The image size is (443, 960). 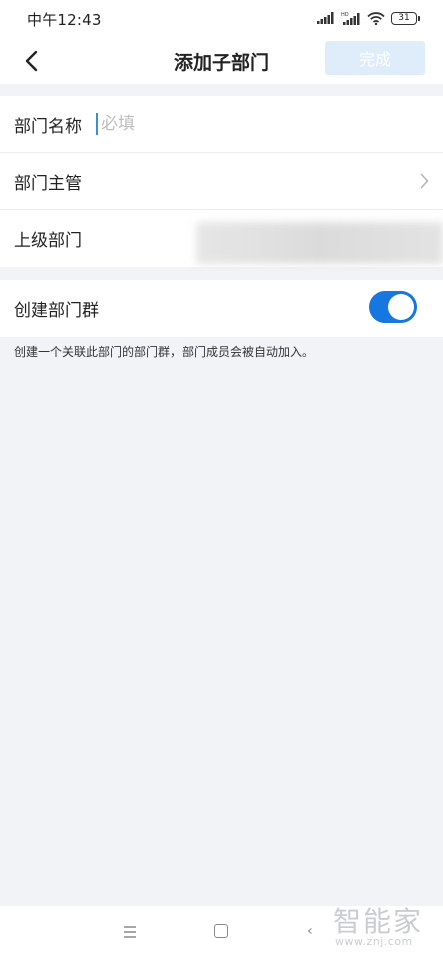 I want to click on create-group-row: 创建部门群, so click(x=221, y=308).